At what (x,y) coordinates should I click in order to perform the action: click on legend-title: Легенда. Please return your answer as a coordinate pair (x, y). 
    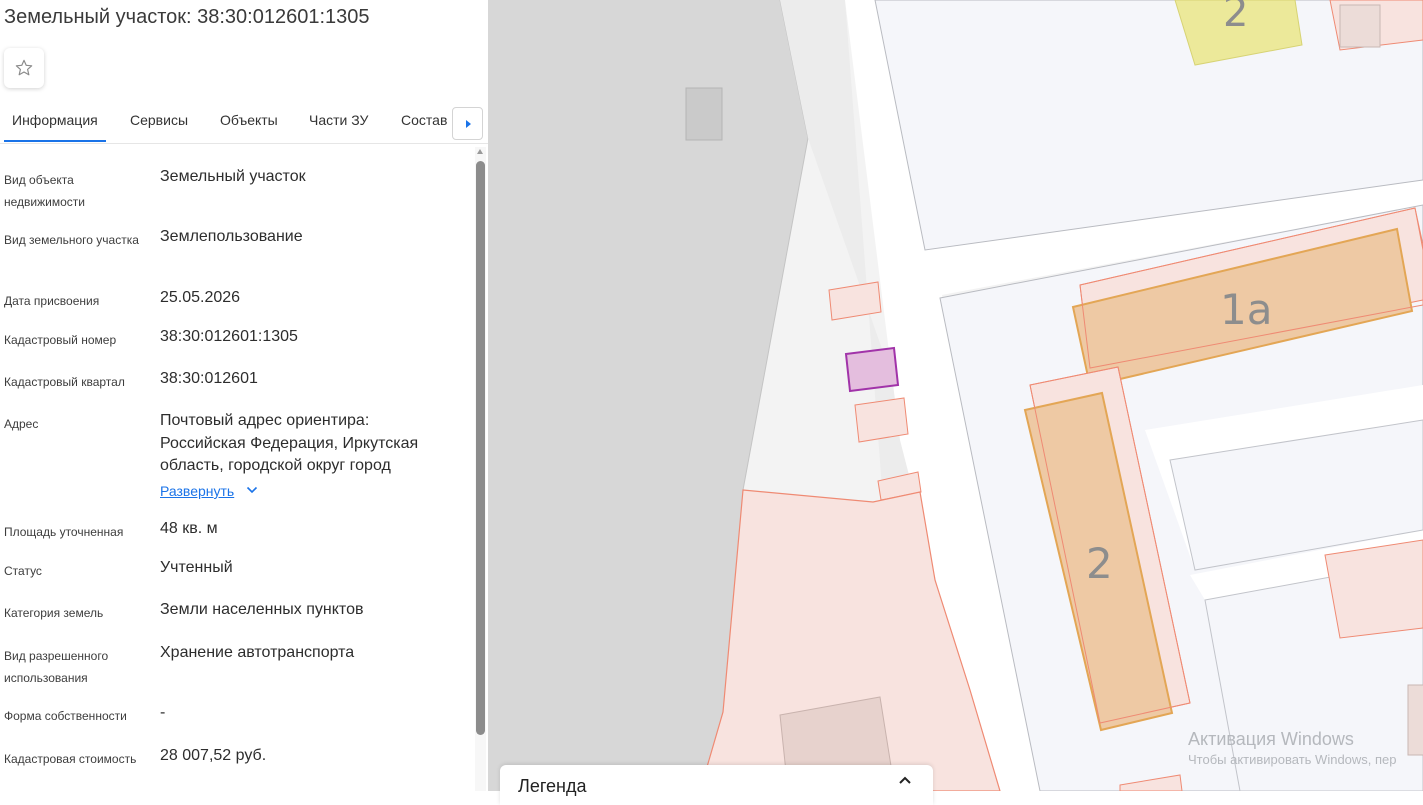
    Looking at the image, I should click on (552, 786).